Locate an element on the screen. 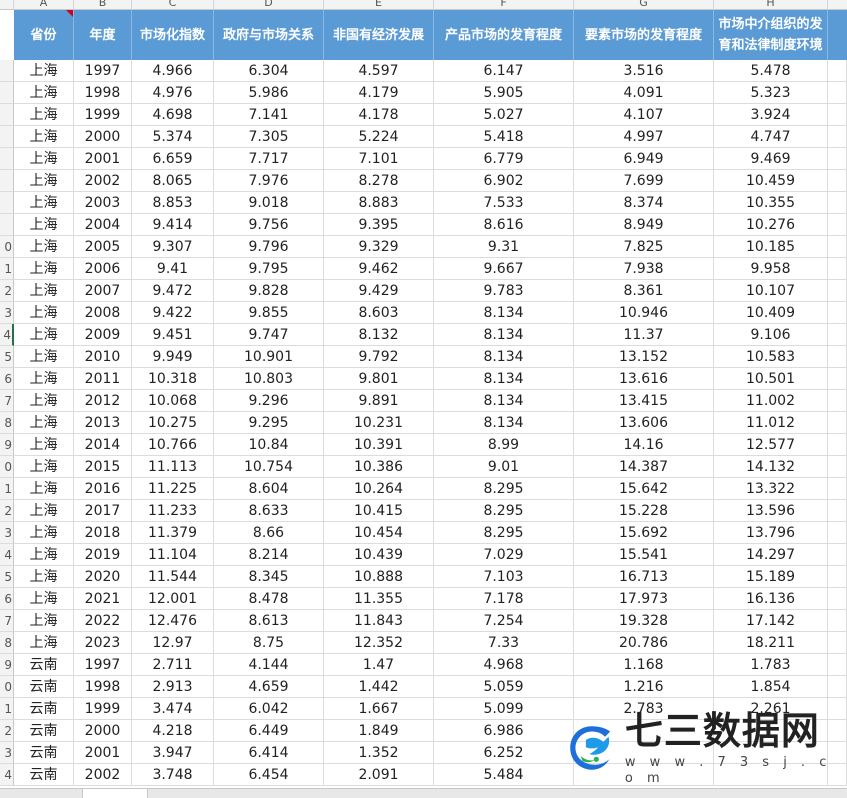  column-letter-c: C is located at coordinates (173, 4).